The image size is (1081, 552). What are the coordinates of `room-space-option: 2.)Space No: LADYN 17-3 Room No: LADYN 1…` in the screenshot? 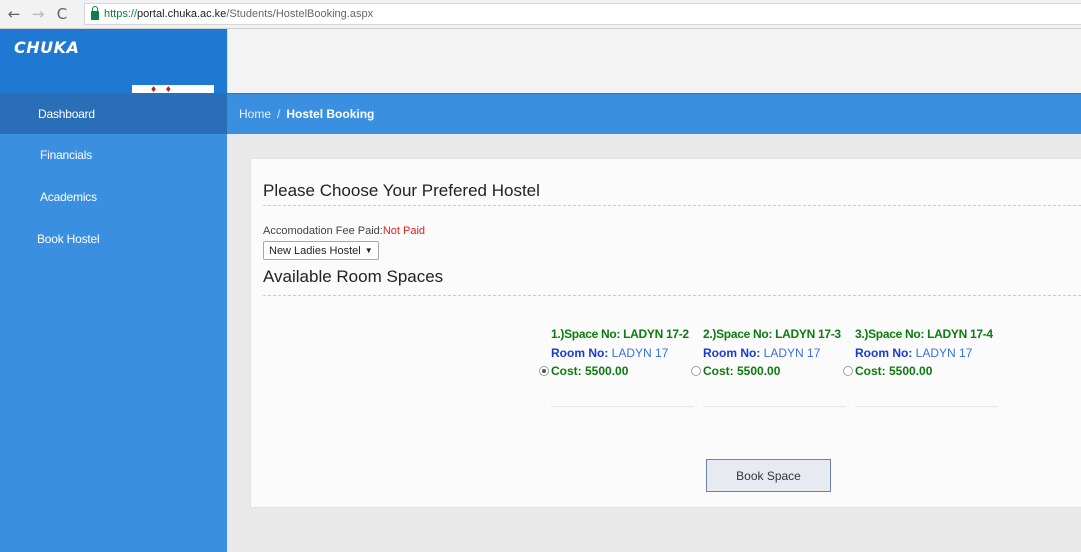 It's located at (769, 367).